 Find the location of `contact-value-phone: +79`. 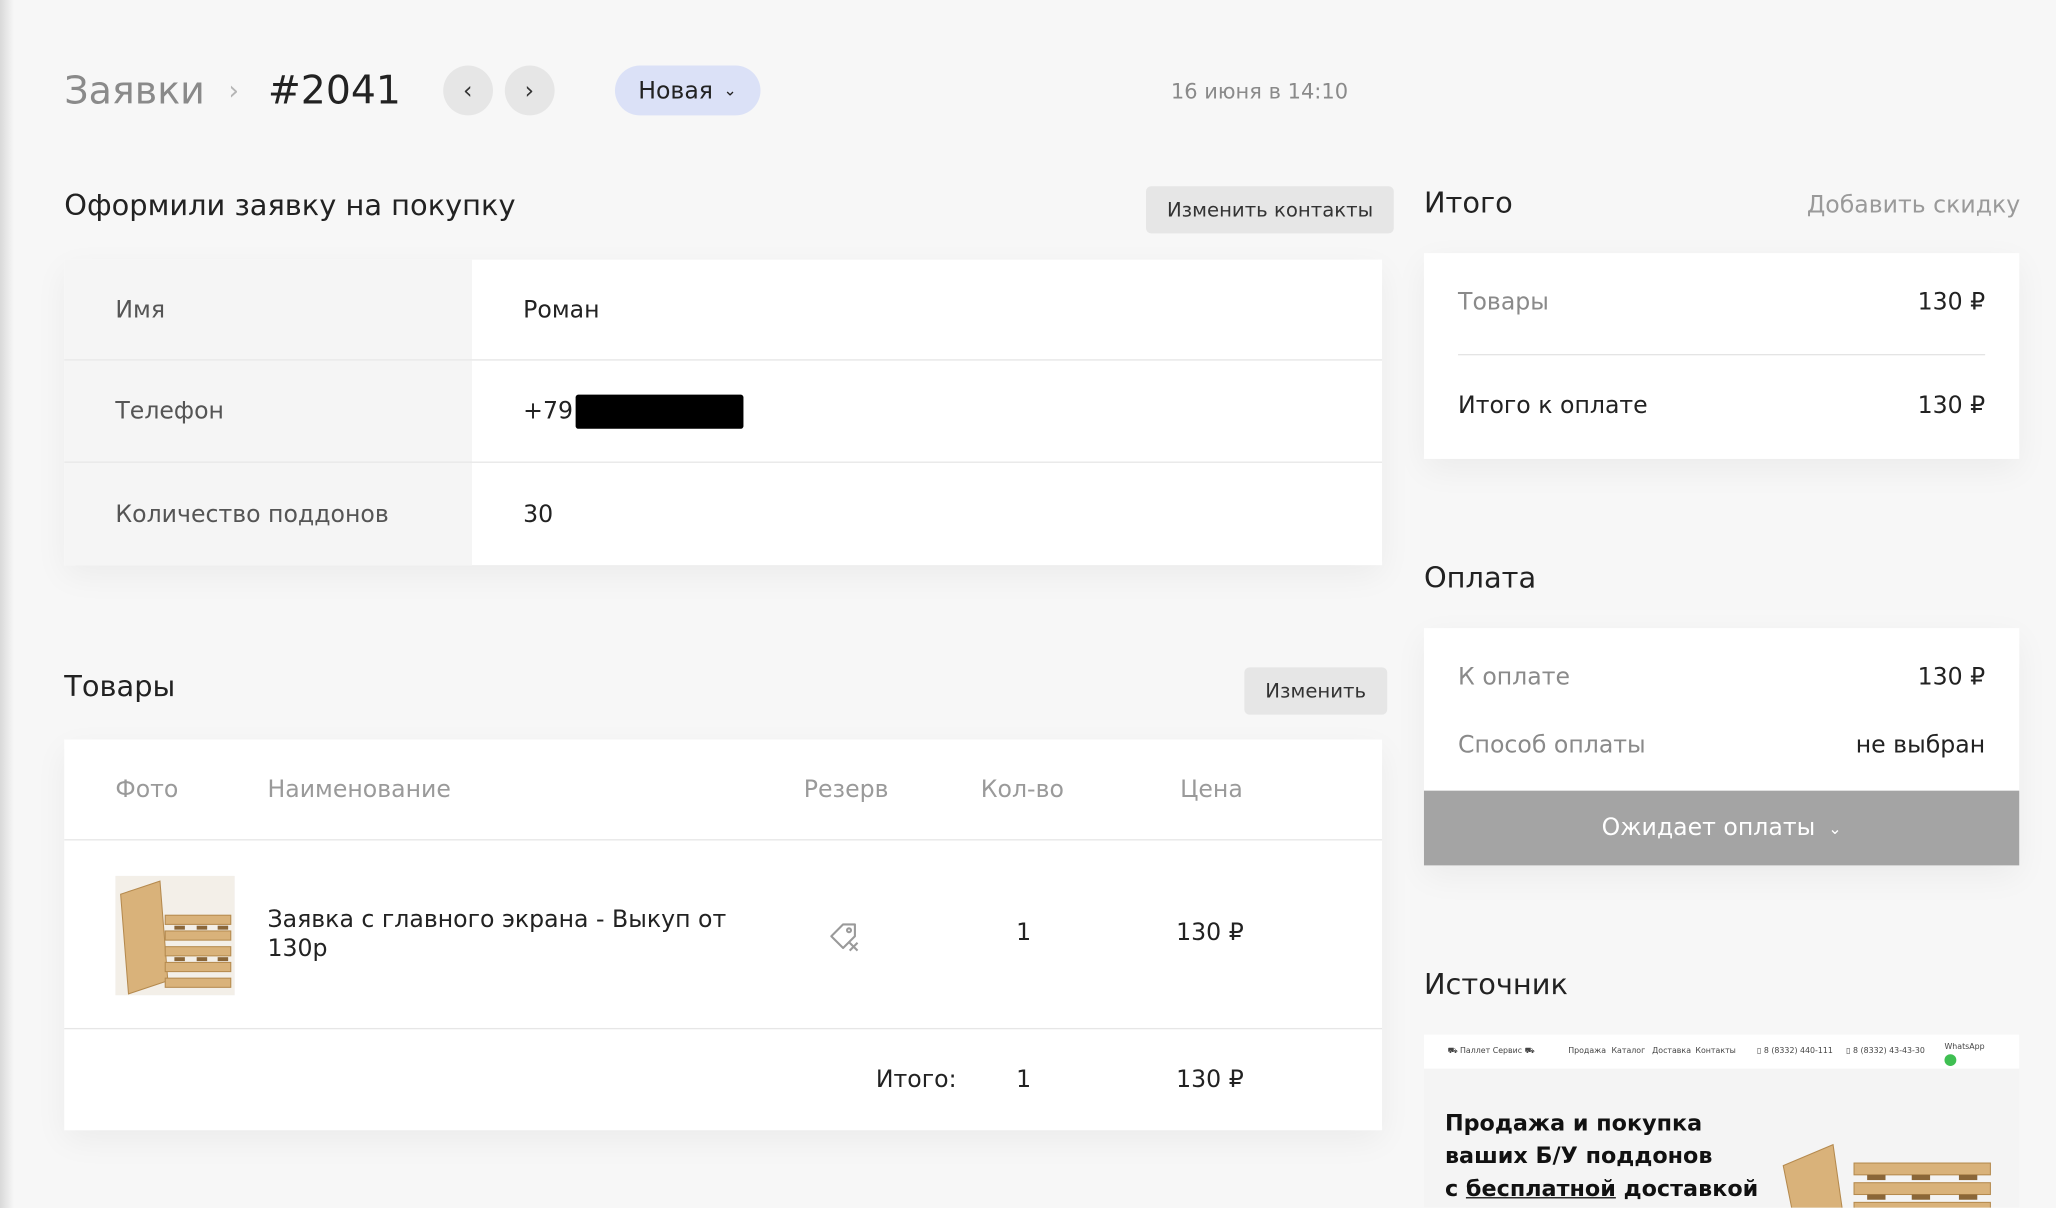

contact-value-phone: +79 is located at coordinates (927, 411).